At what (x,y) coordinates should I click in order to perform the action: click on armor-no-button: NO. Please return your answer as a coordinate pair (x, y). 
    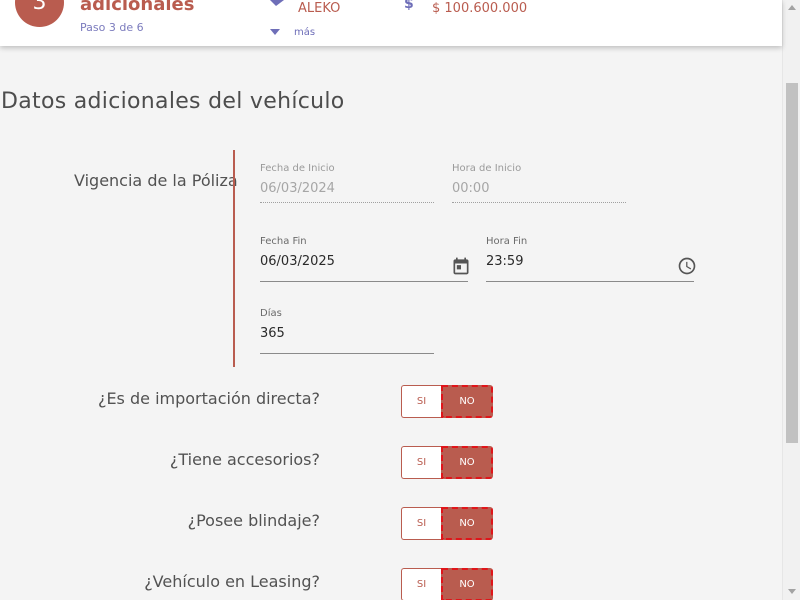
    Looking at the image, I should click on (467, 523).